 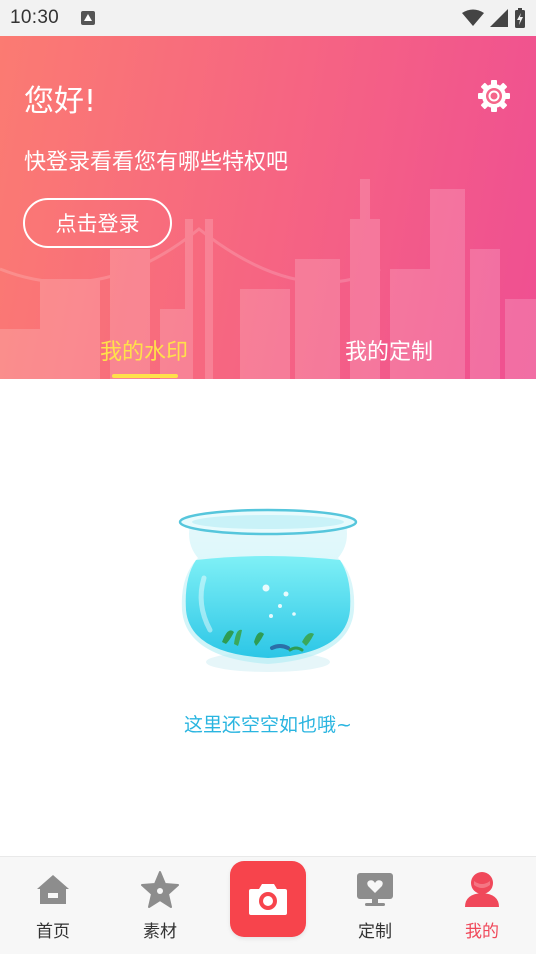 I want to click on status-time: 10:30, so click(x=35, y=17).